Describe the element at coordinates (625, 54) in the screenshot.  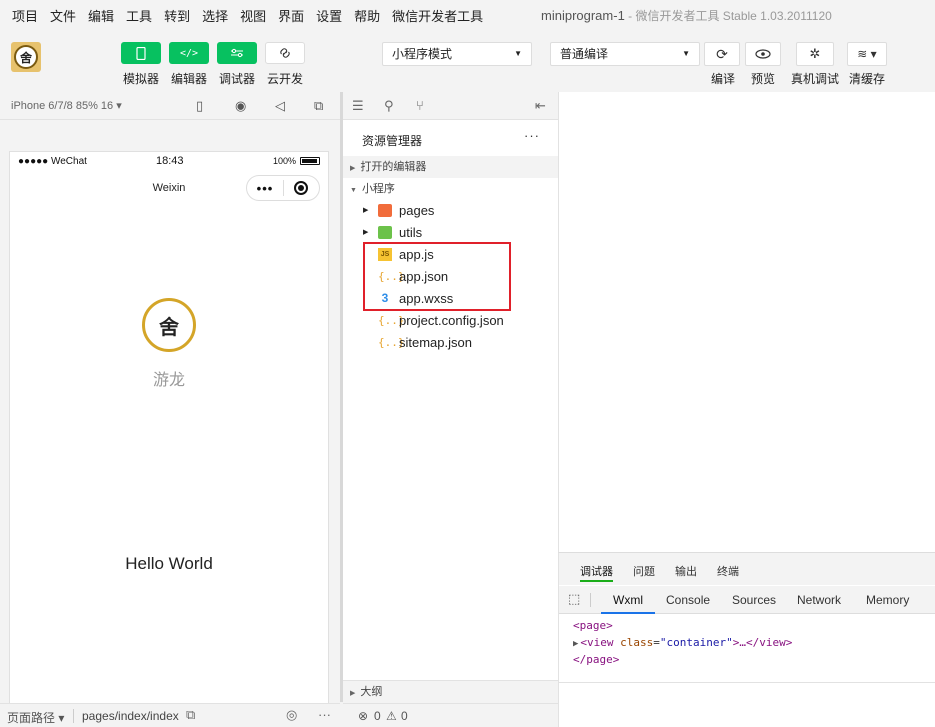
I see `compile-mode-select: 普通编译 ▼` at that location.